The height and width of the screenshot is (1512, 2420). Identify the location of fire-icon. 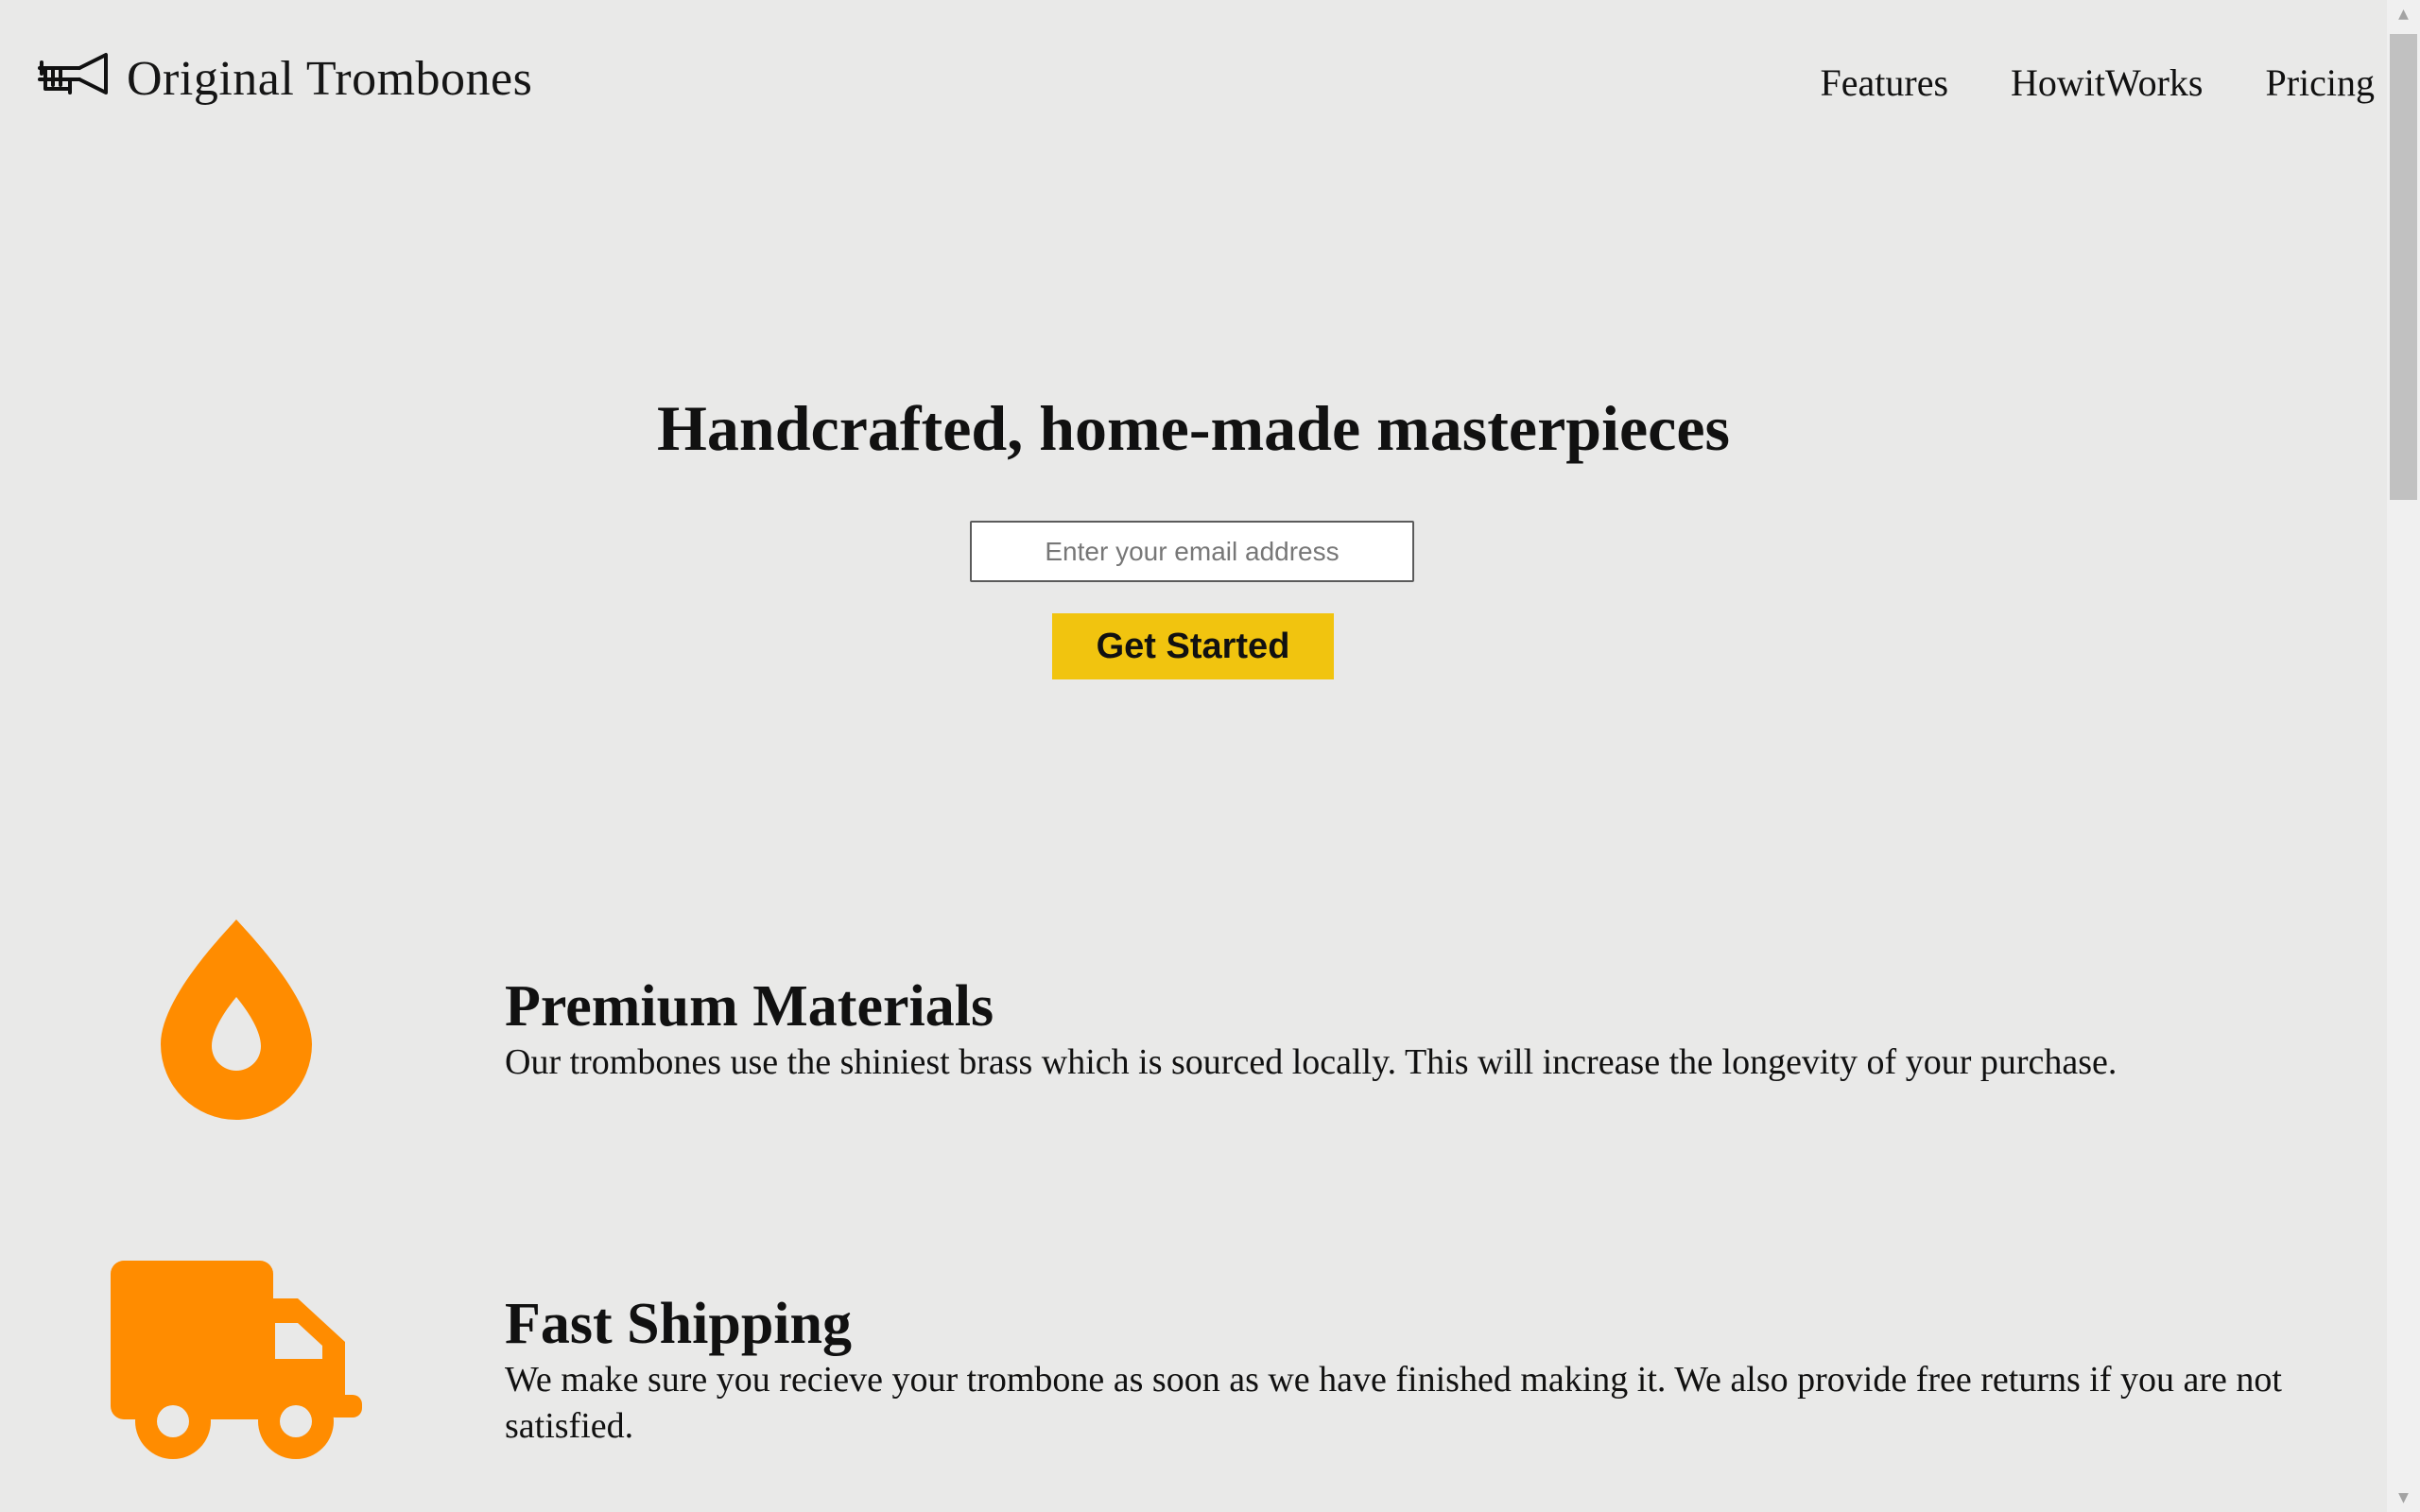
(236, 1019).